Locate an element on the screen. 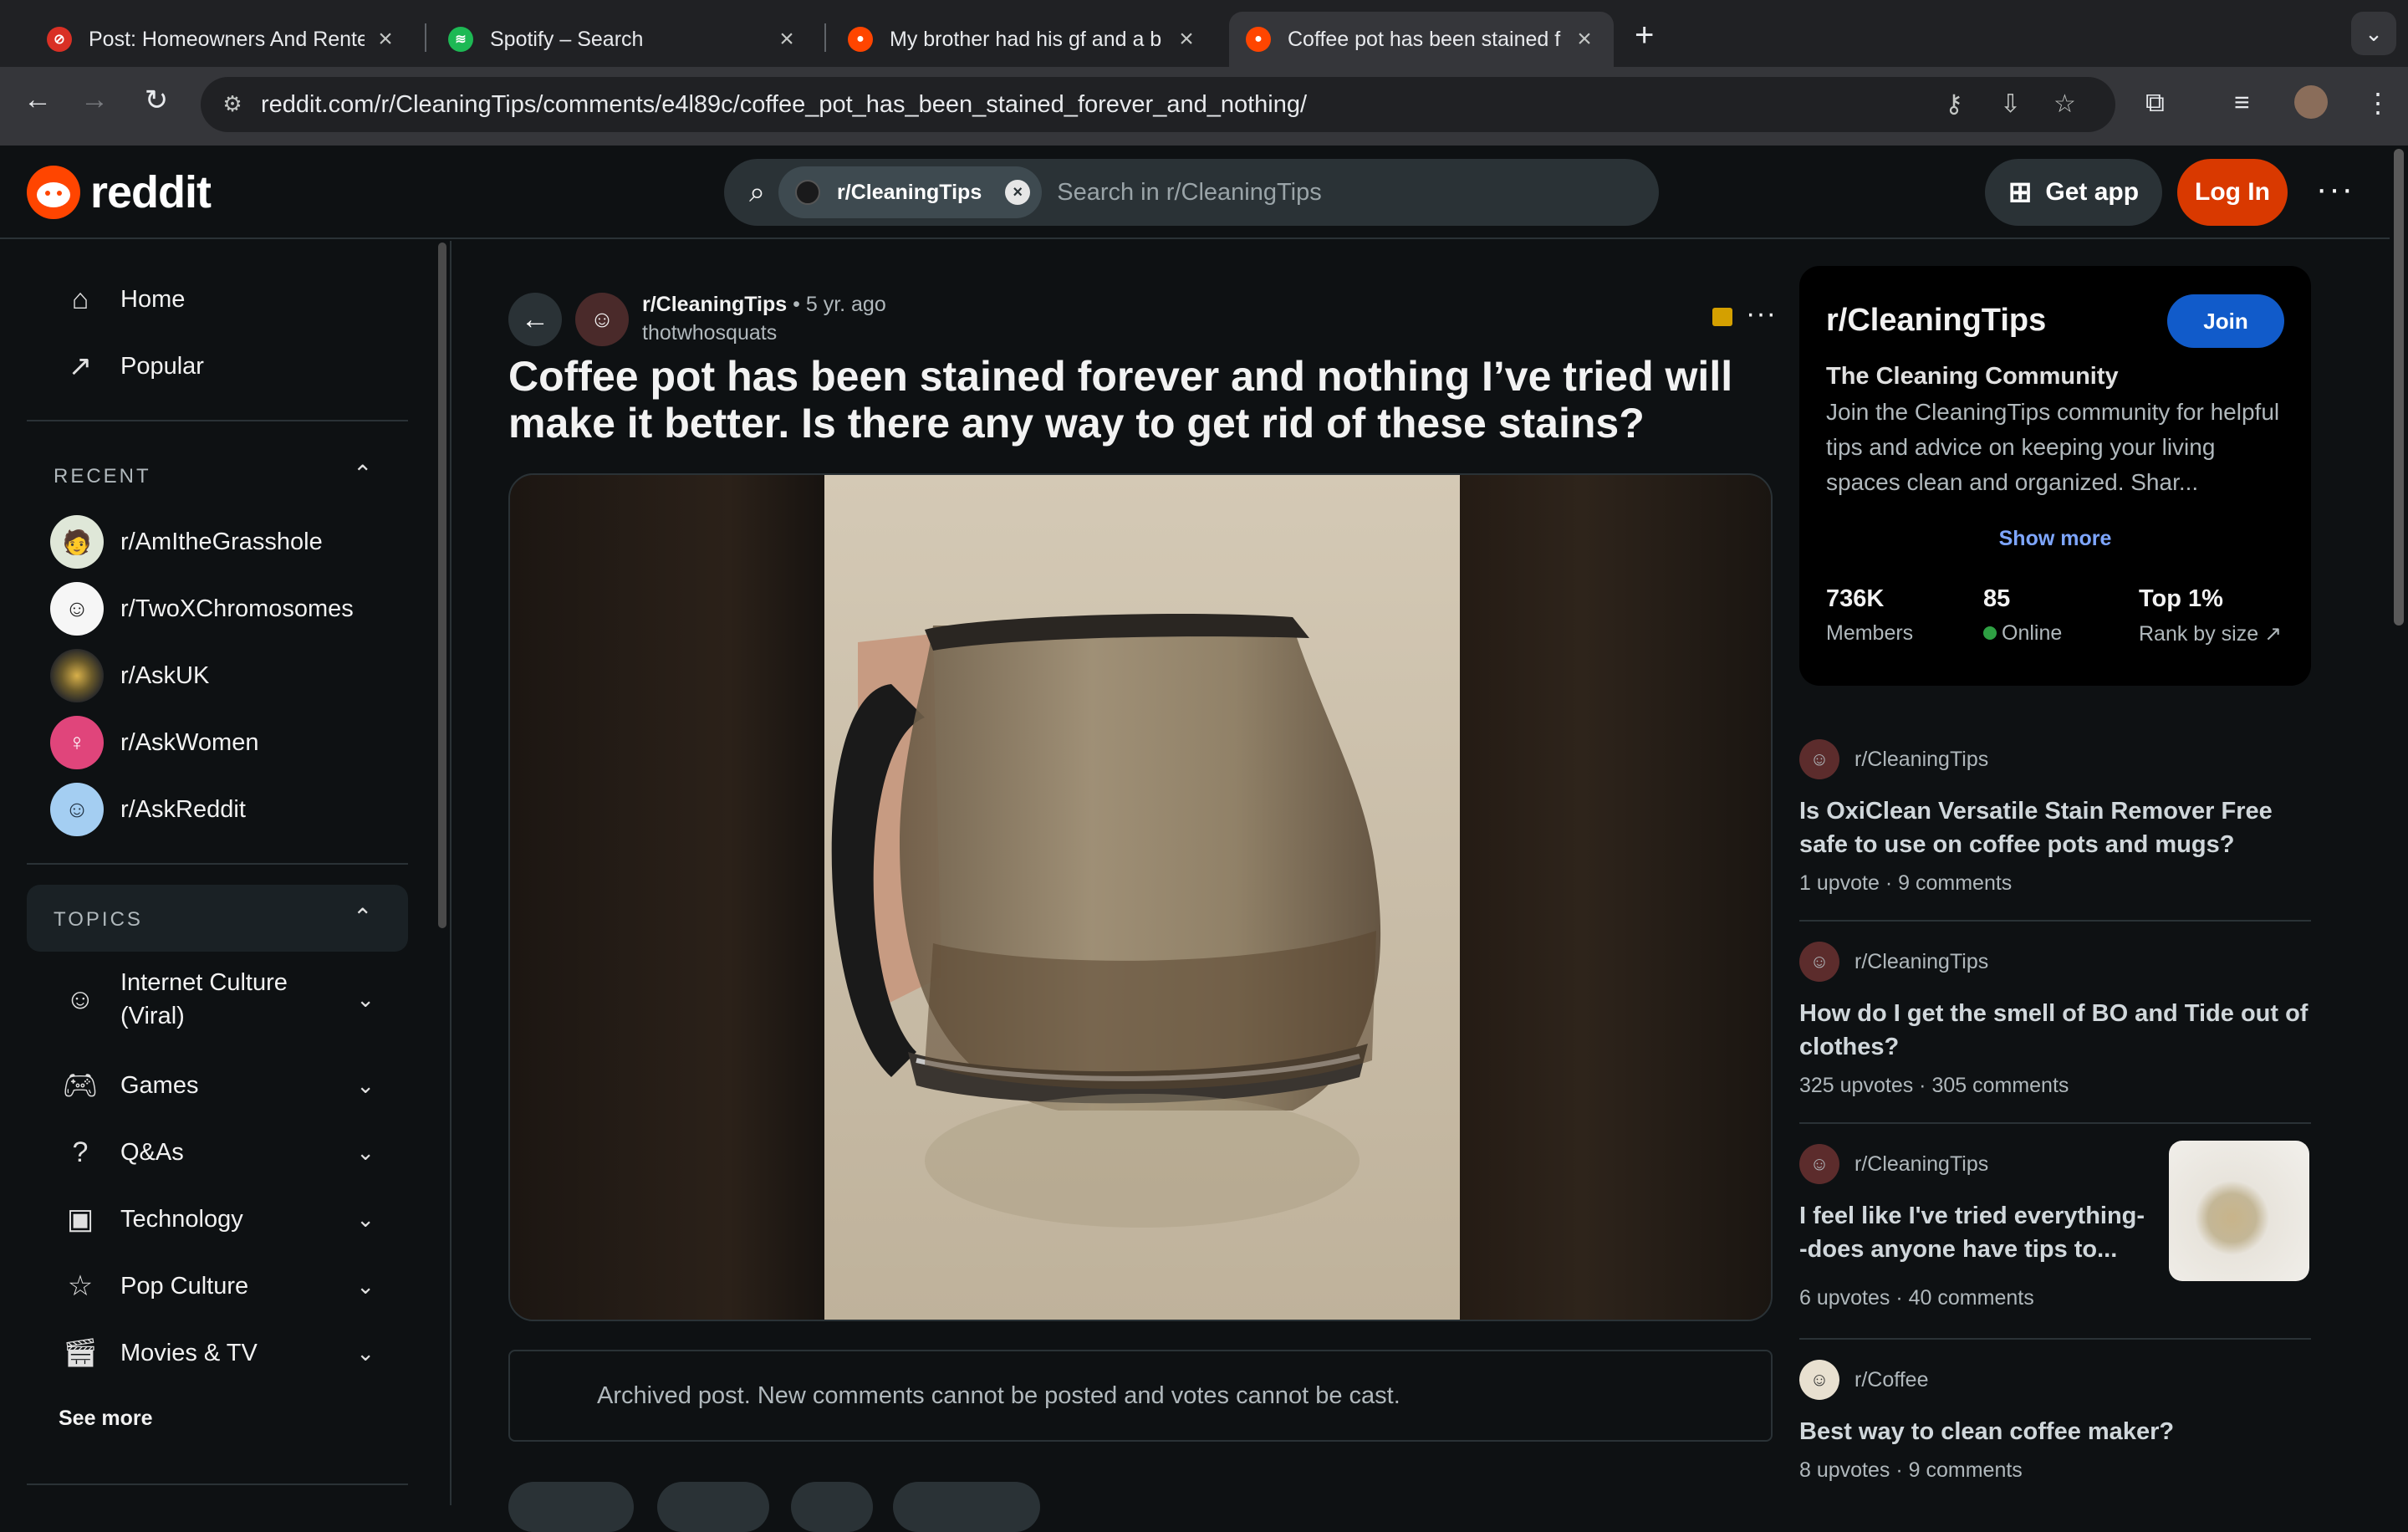  reddit-favicon-icon: ● is located at coordinates (860, 39).